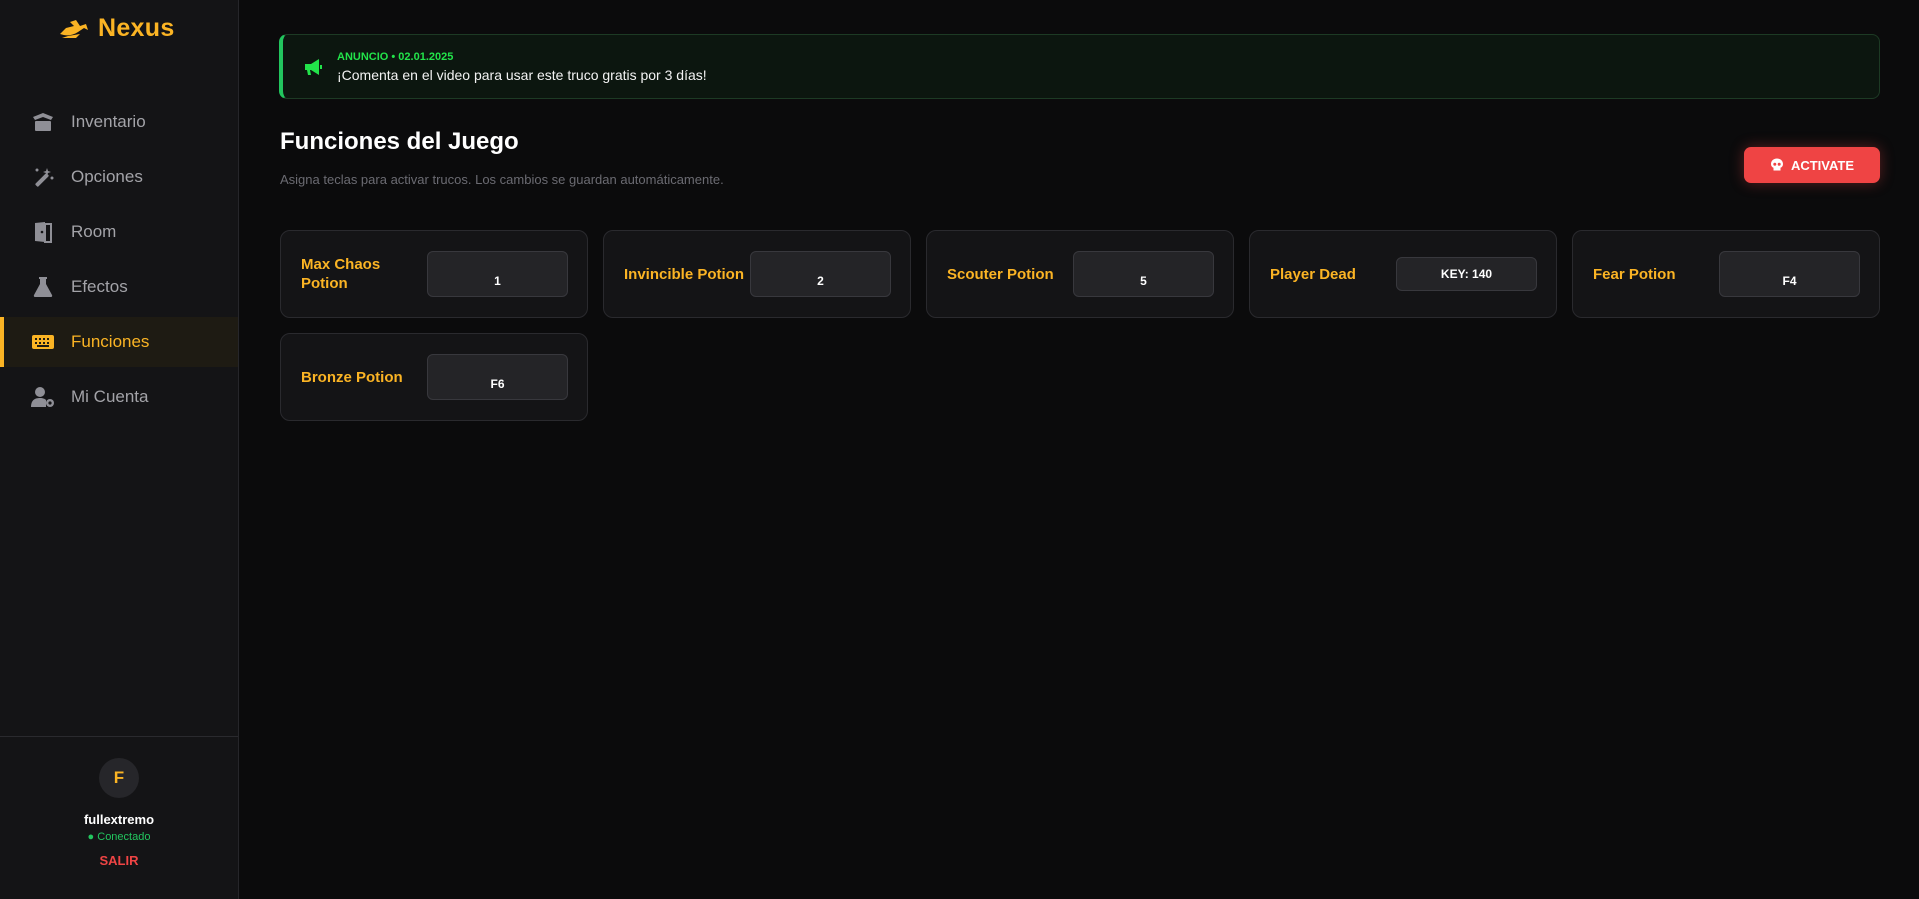 The height and width of the screenshot is (899, 1919). I want to click on sidebar-item-room: Room, so click(119, 232).